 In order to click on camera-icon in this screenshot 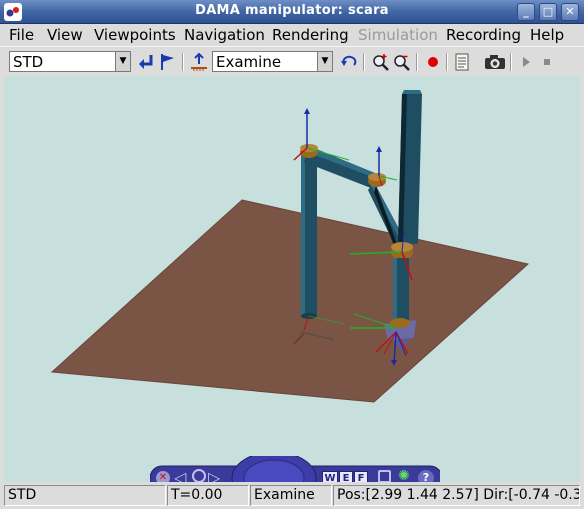, I will do `click(495, 62)`.